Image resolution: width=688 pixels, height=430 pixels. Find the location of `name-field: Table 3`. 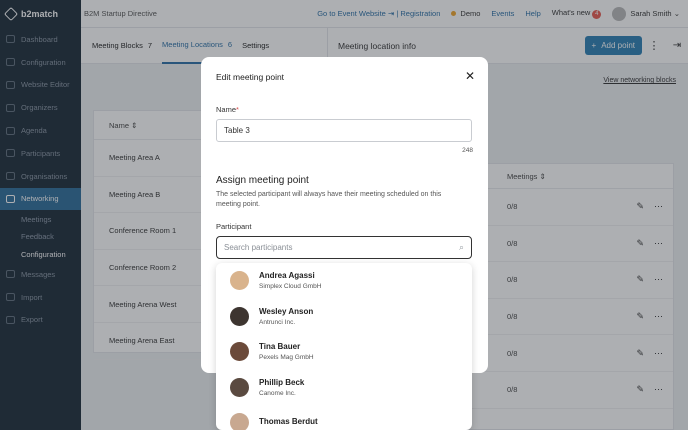

name-field: Table 3 is located at coordinates (344, 130).